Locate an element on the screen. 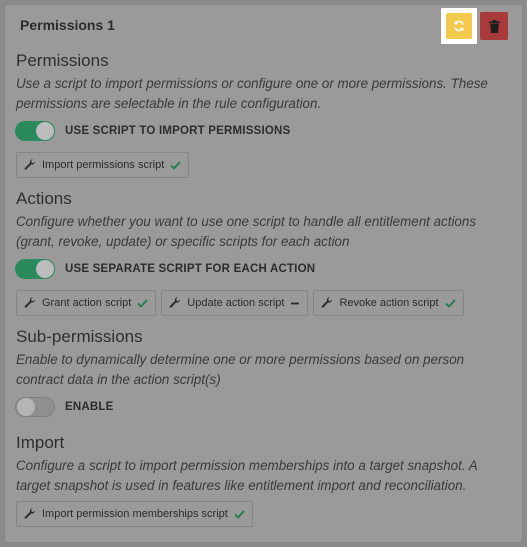 The height and width of the screenshot is (547, 527). import-permissions-toggle is located at coordinates (35, 131).